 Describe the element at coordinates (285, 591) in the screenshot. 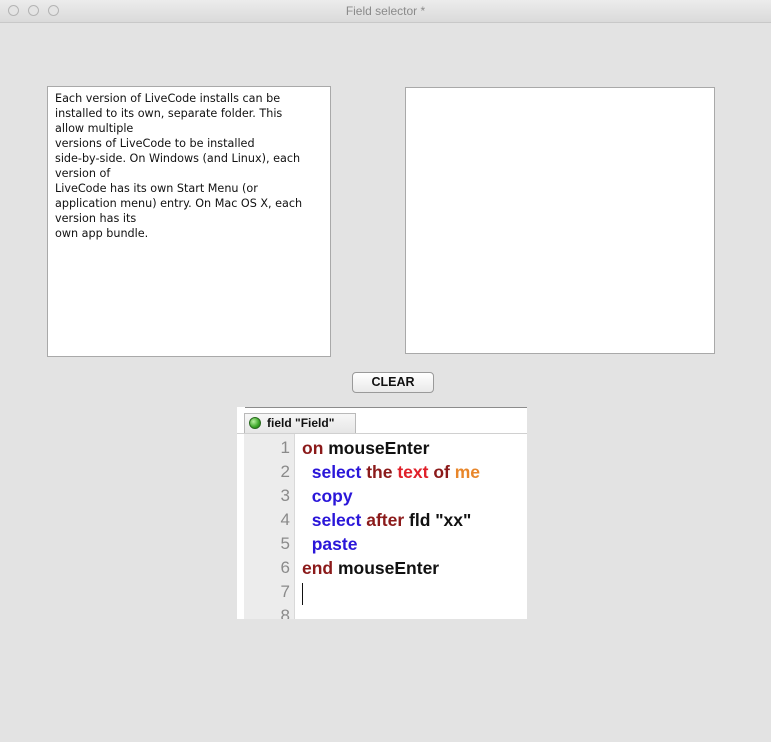

I see `line-number: 7` at that location.